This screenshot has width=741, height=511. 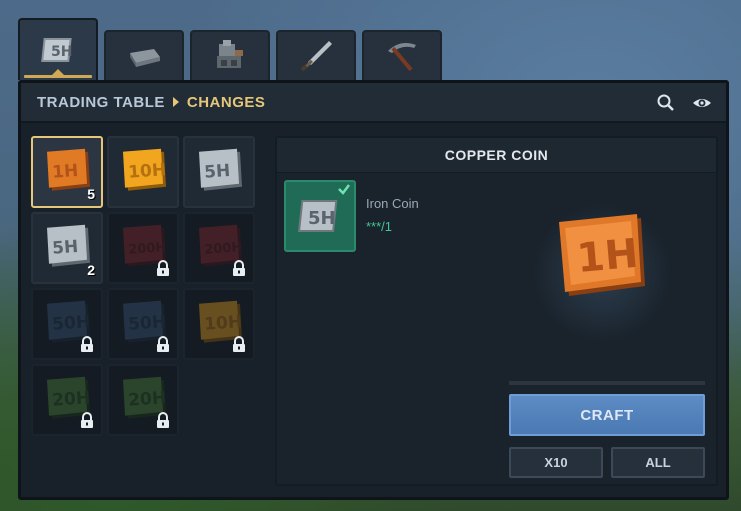 I want to click on sword-icon, so click(x=316, y=56).